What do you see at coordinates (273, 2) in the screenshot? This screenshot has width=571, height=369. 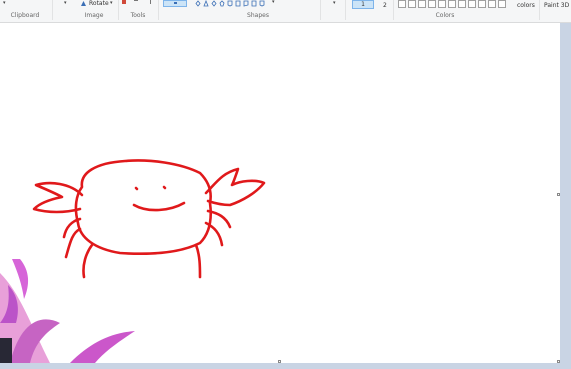 I see `shapes-dropdown-icon: ▾` at bounding box center [273, 2].